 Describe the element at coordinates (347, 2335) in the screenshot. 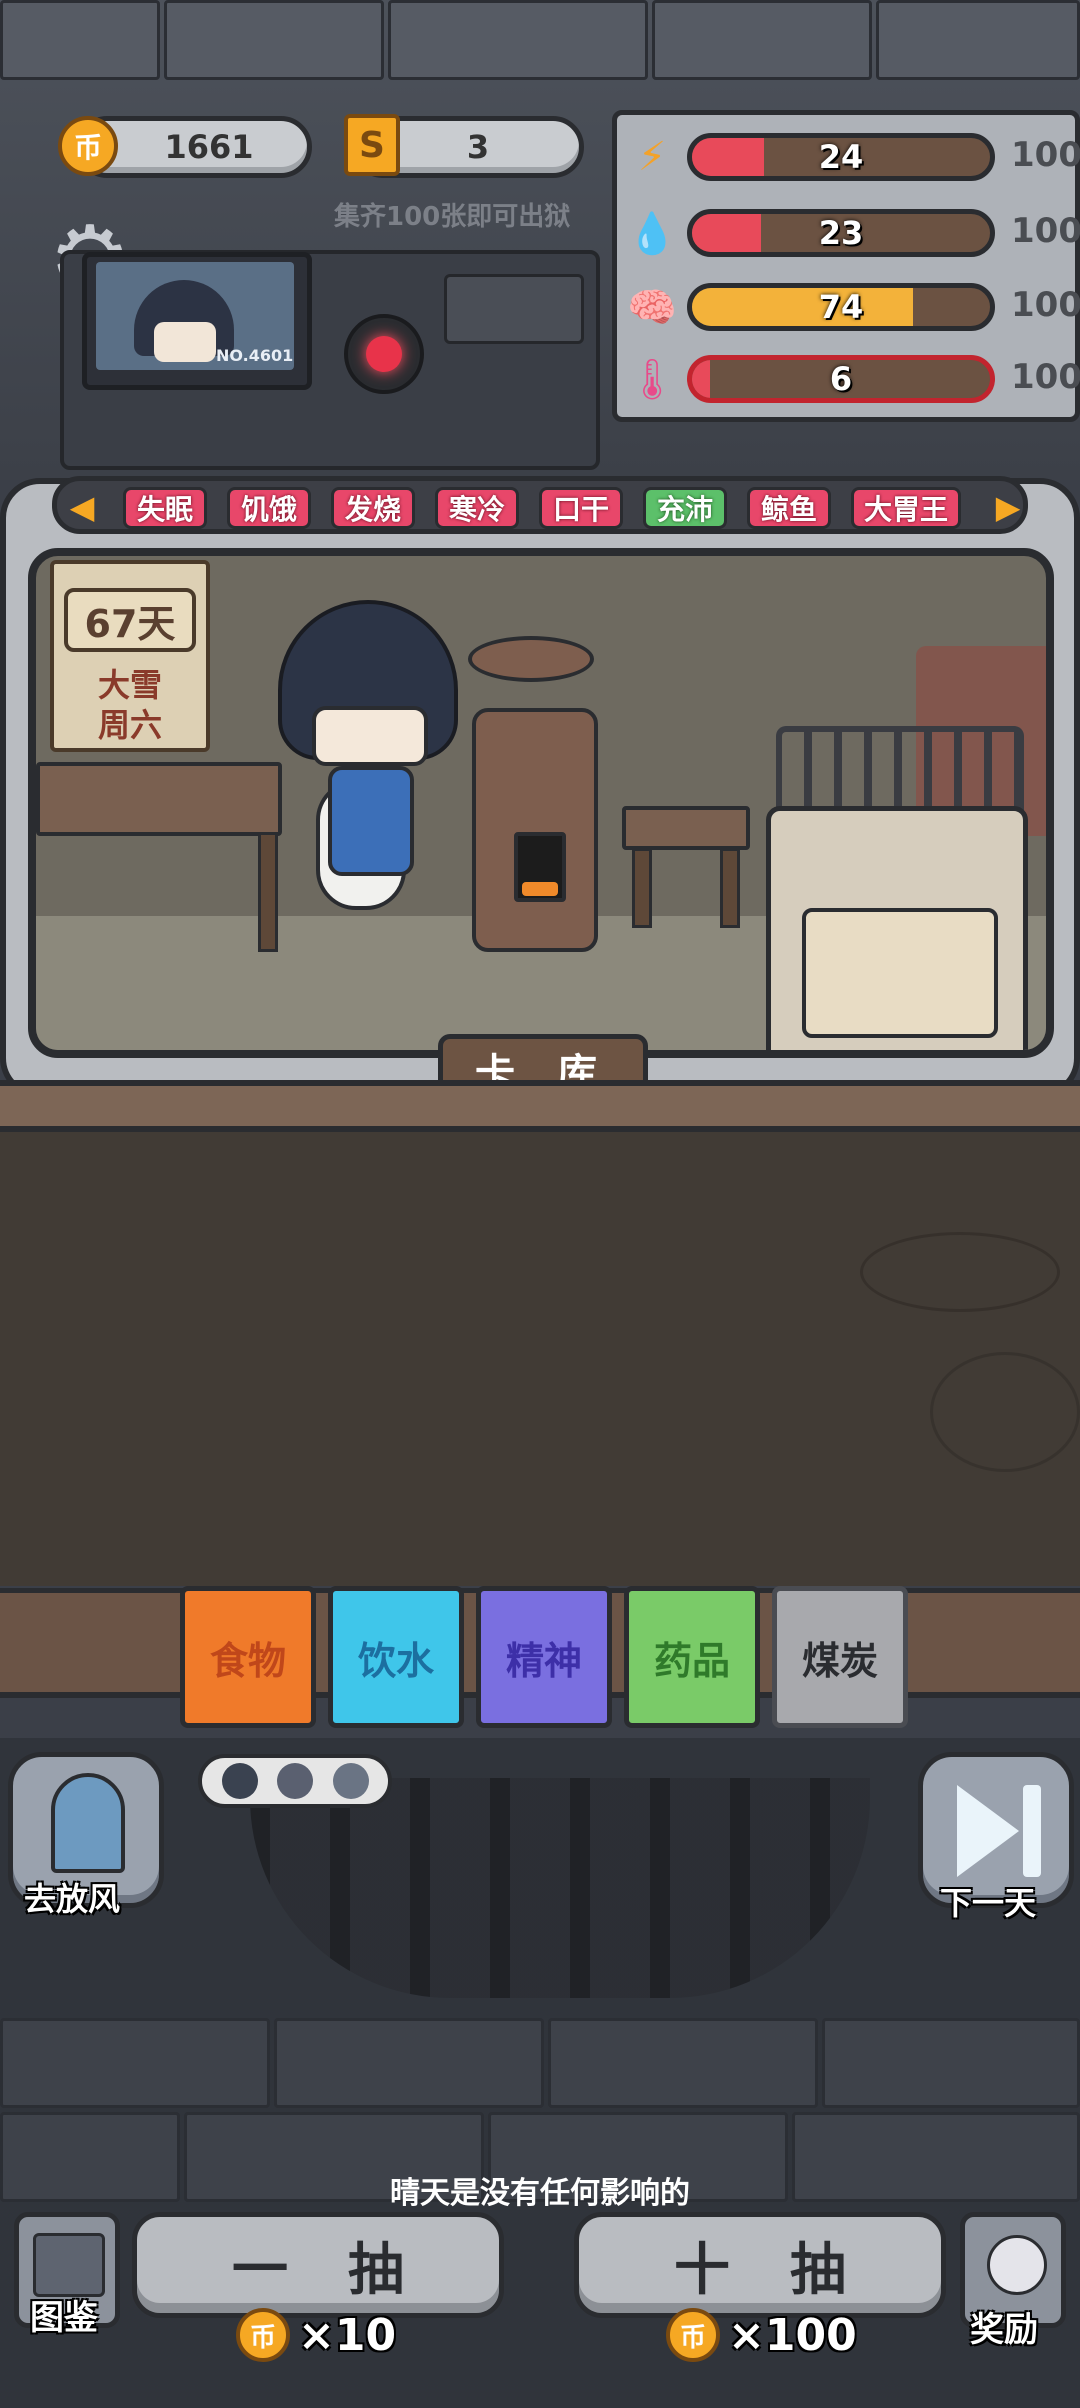

I see `draw-one-cost-value: ×10` at that location.